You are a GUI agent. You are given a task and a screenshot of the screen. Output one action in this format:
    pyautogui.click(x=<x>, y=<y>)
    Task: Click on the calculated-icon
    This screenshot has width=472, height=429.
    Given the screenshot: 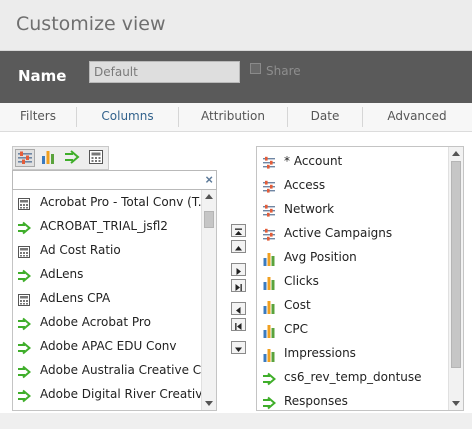 What is the action you would take?
    pyautogui.click(x=97, y=158)
    